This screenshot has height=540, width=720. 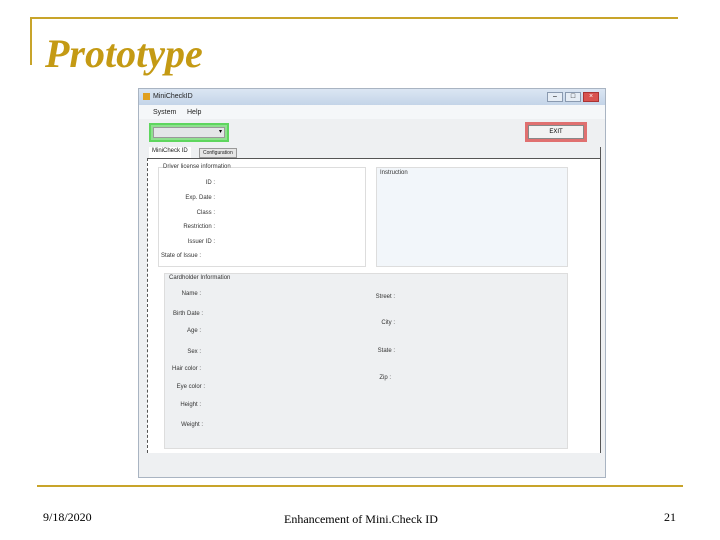 I want to click on field-zip: Zip :, so click(x=385, y=378).